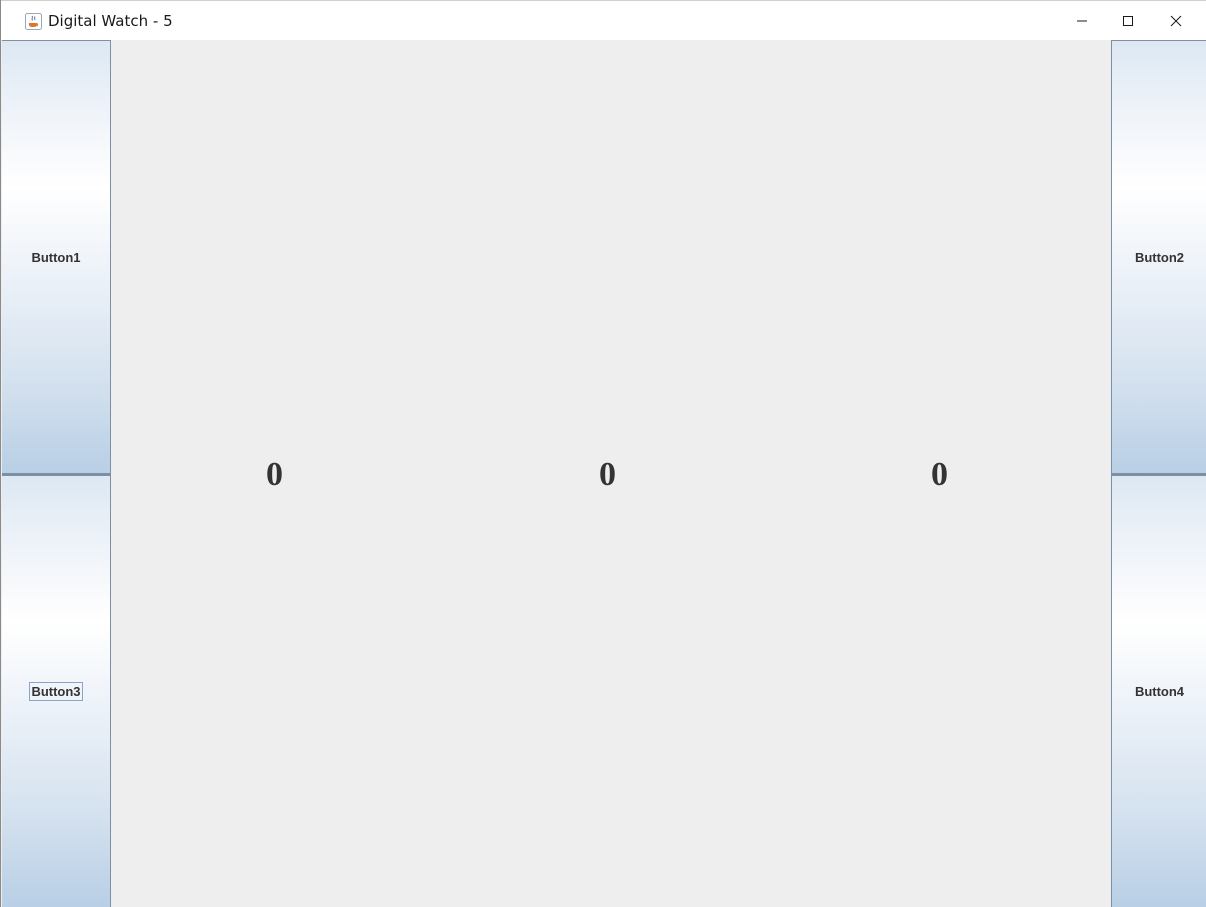  Describe the element at coordinates (33, 21) in the screenshot. I see `java-cup-icon` at that location.